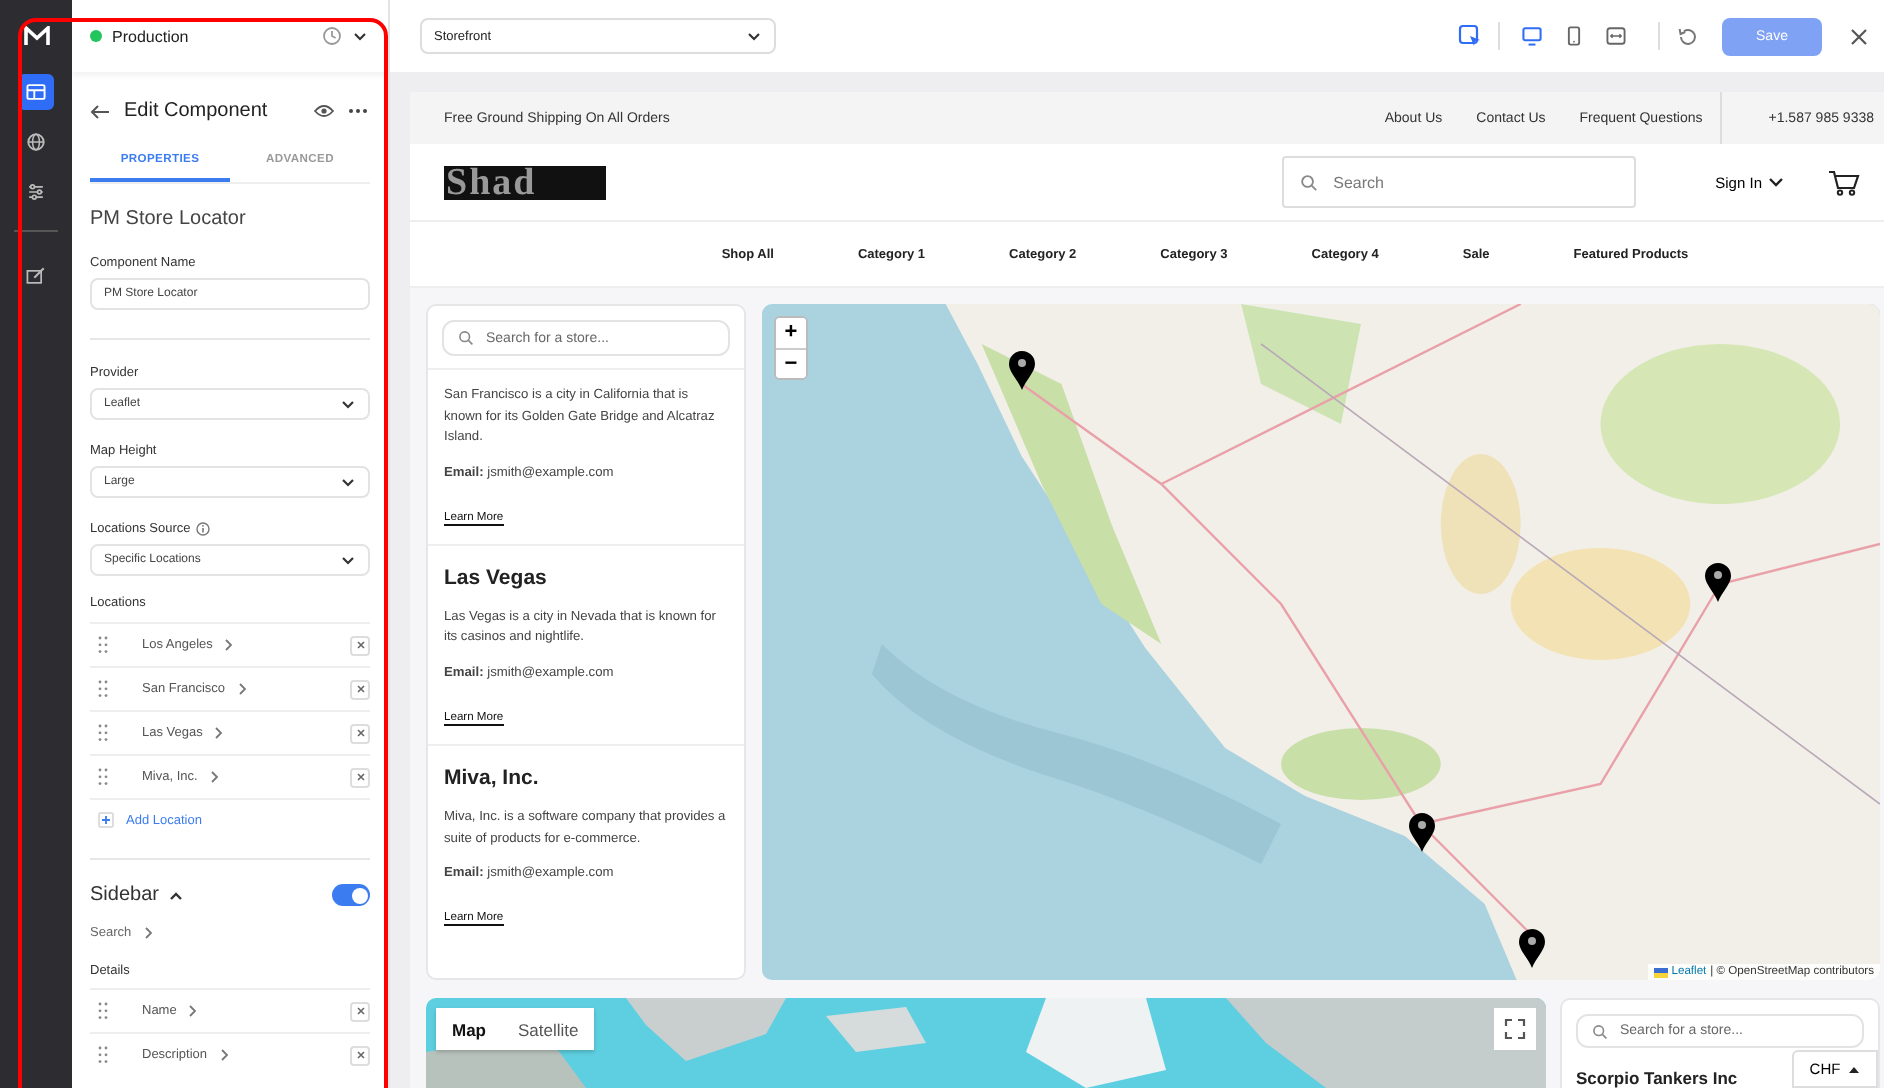 The width and height of the screenshot is (1884, 1088). What do you see at coordinates (358, 111) in the screenshot?
I see `more-icon` at bounding box center [358, 111].